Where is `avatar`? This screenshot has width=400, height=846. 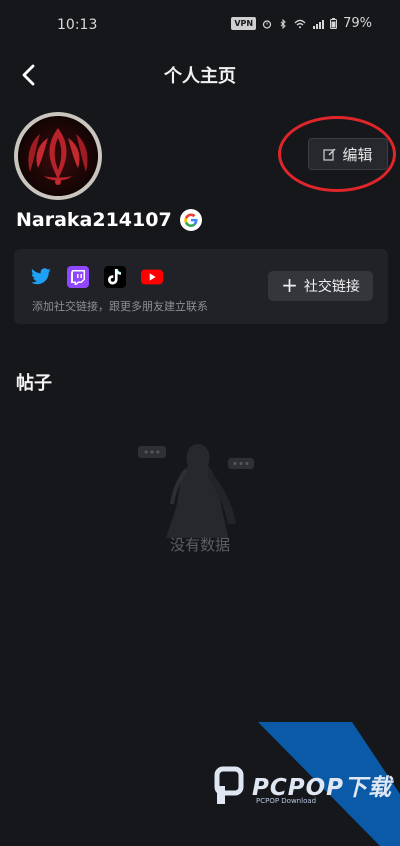 avatar is located at coordinates (58, 156).